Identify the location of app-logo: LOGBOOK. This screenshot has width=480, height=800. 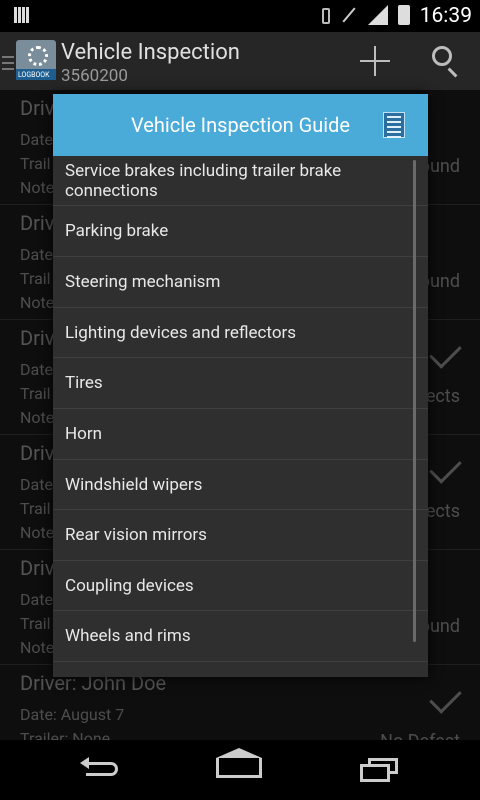
(36, 60).